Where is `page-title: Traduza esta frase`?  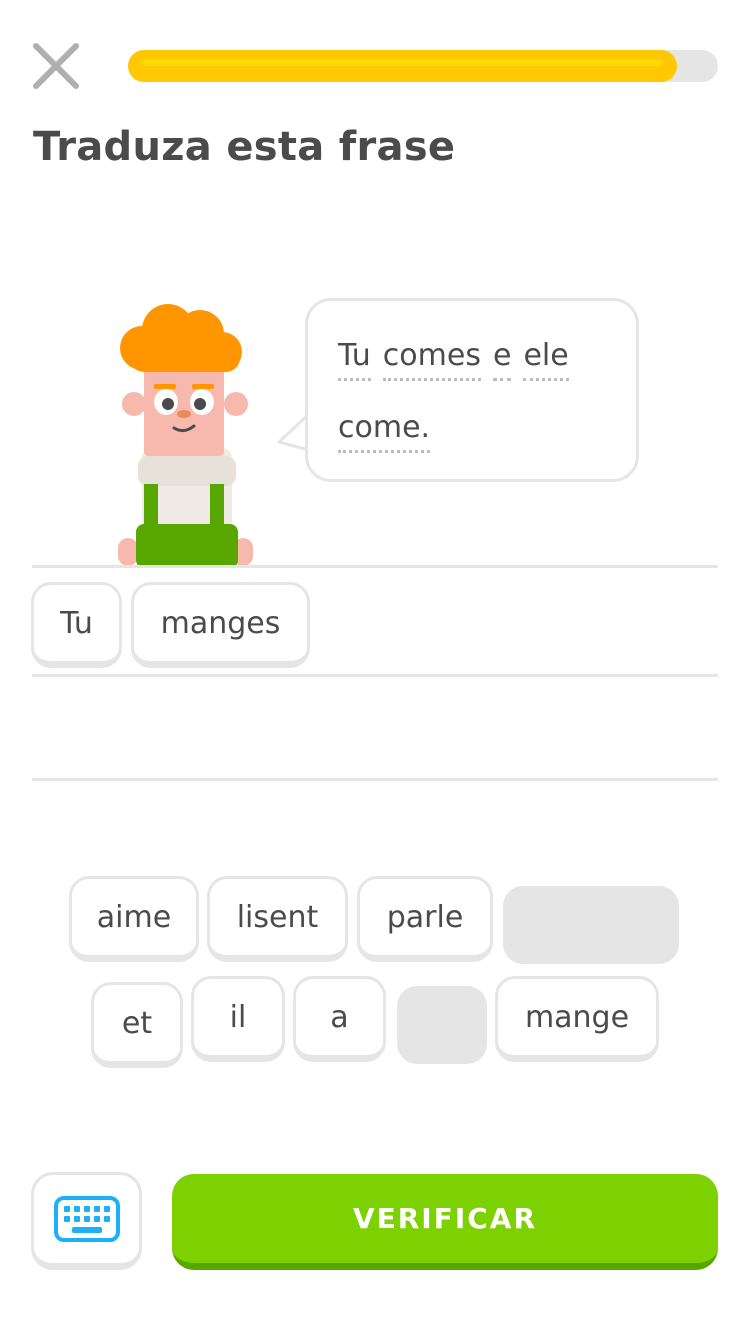 page-title: Traduza esta frase is located at coordinates (244, 147).